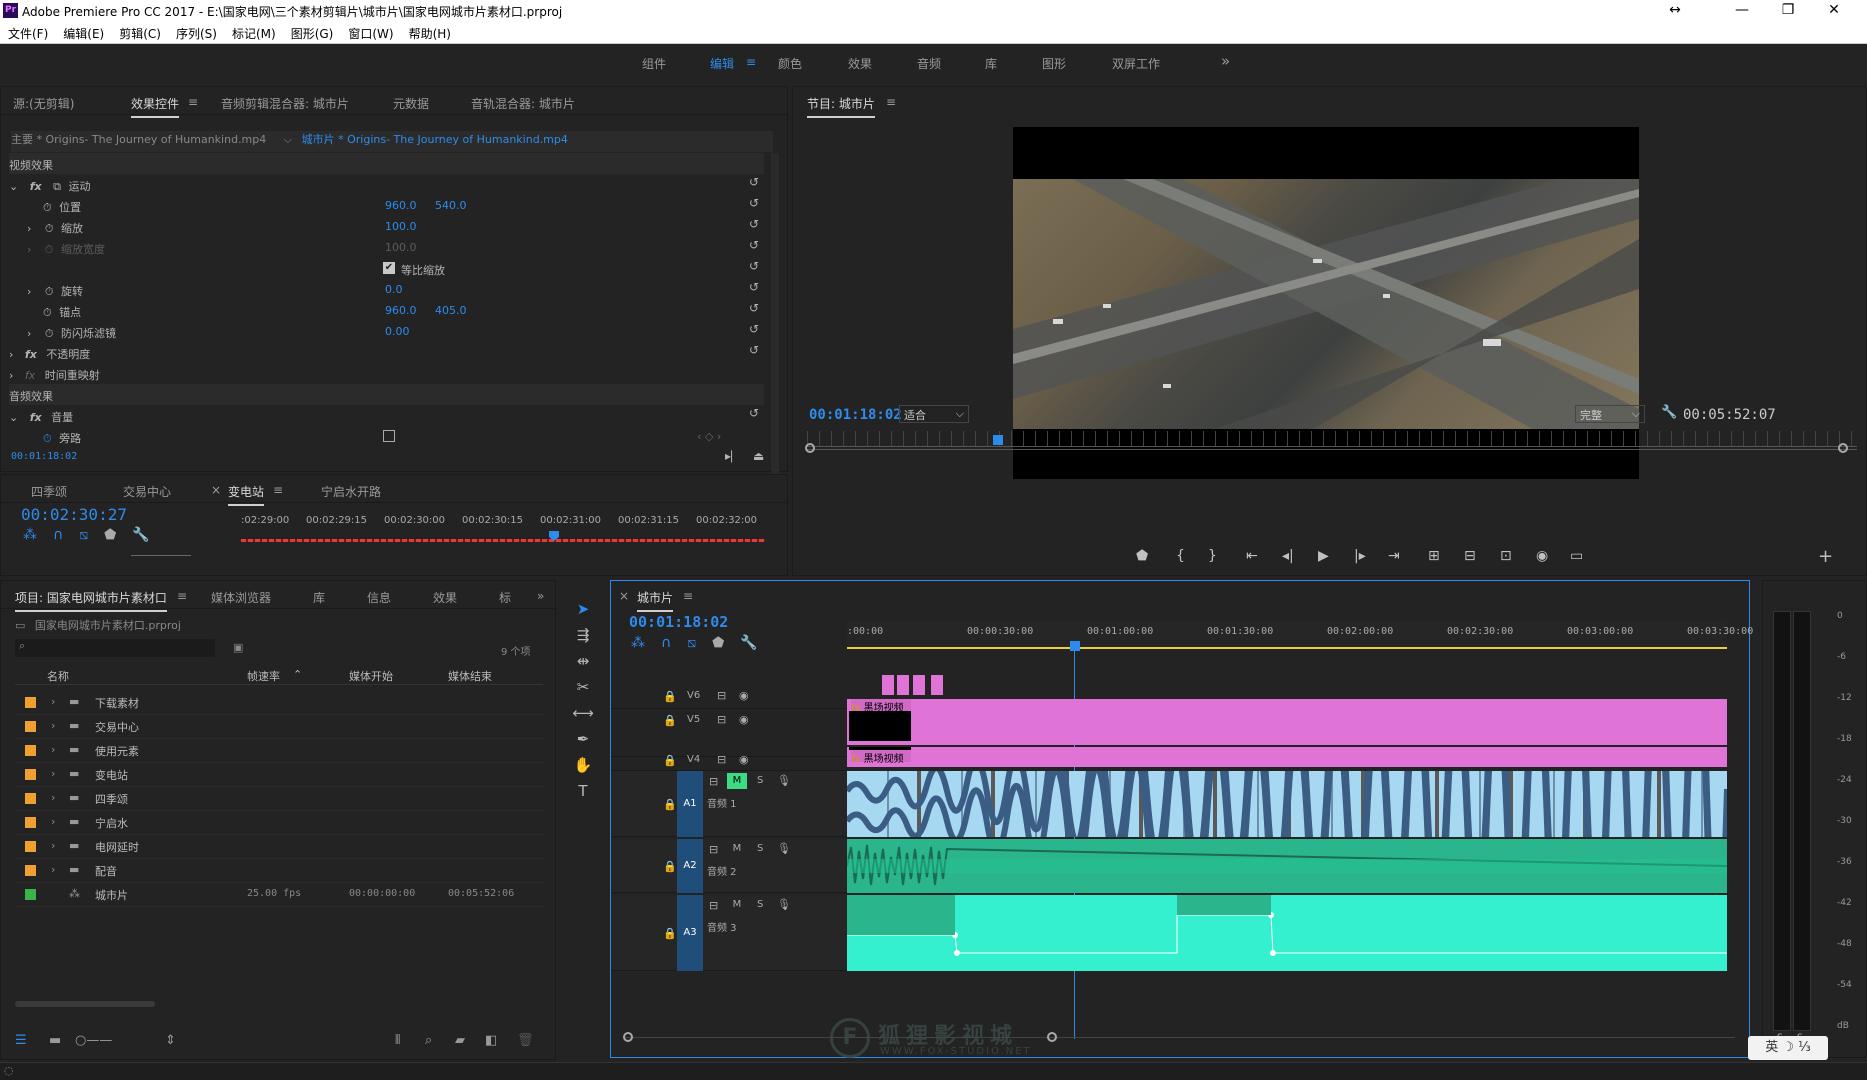  I want to click on position-y-value: 540.0, so click(451, 205).